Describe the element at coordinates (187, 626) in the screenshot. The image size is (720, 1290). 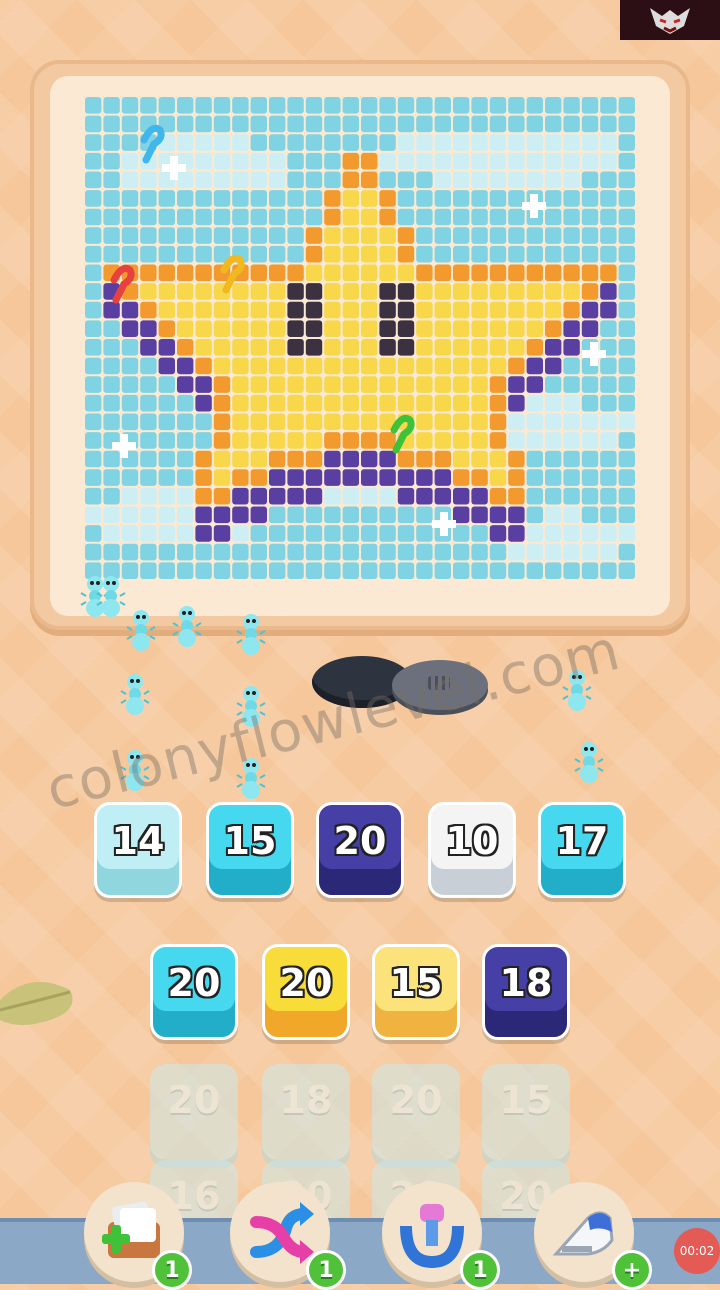
I see `ant-icon` at that location.